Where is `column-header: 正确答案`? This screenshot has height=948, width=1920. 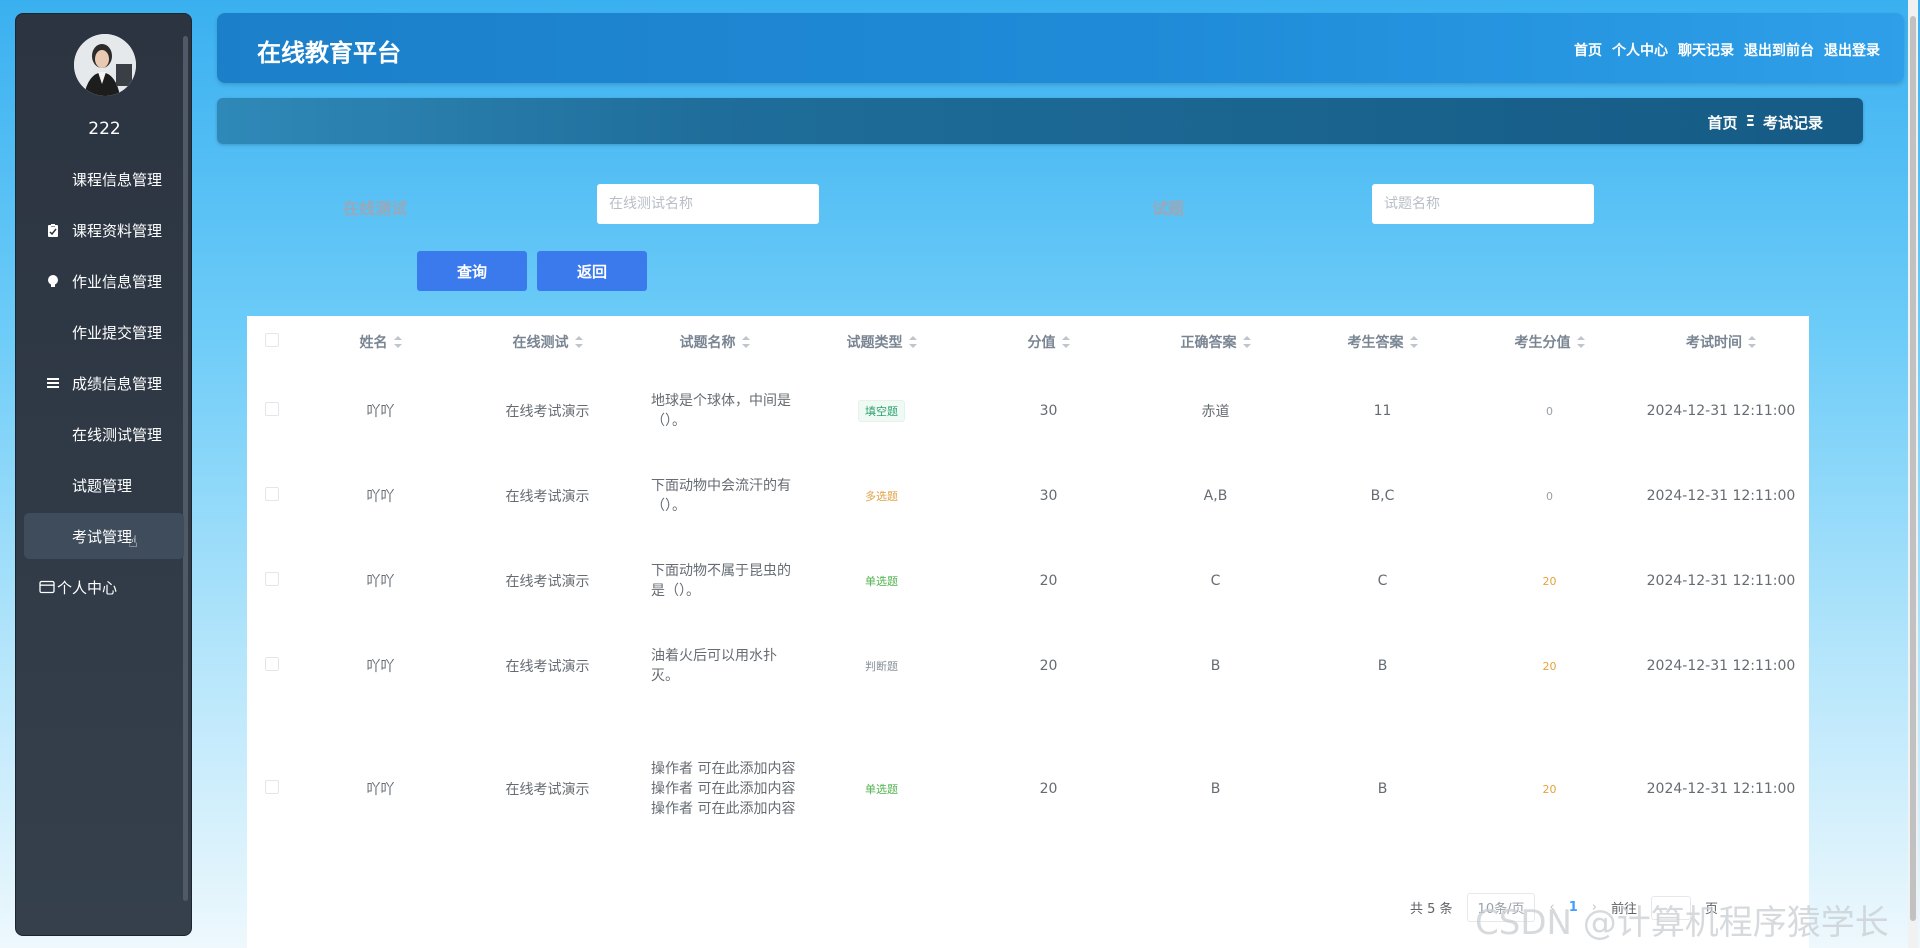
column-header: 正确答案 is located at coordinates (1215, 342).